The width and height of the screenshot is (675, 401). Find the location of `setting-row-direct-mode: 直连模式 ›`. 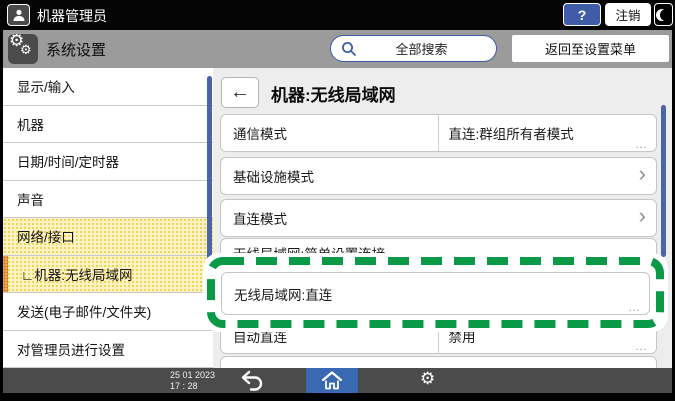

setting-row-direct-mode: 直连模式 › is located at coordinates (438, 218).